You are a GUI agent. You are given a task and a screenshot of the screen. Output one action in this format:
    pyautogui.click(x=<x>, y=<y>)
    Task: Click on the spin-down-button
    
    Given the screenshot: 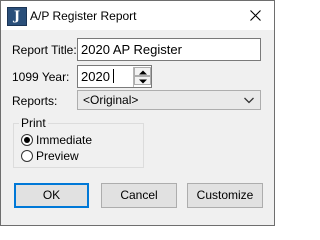 What is the action you would take?
    pyautogui.click(x=142, y=80)
    